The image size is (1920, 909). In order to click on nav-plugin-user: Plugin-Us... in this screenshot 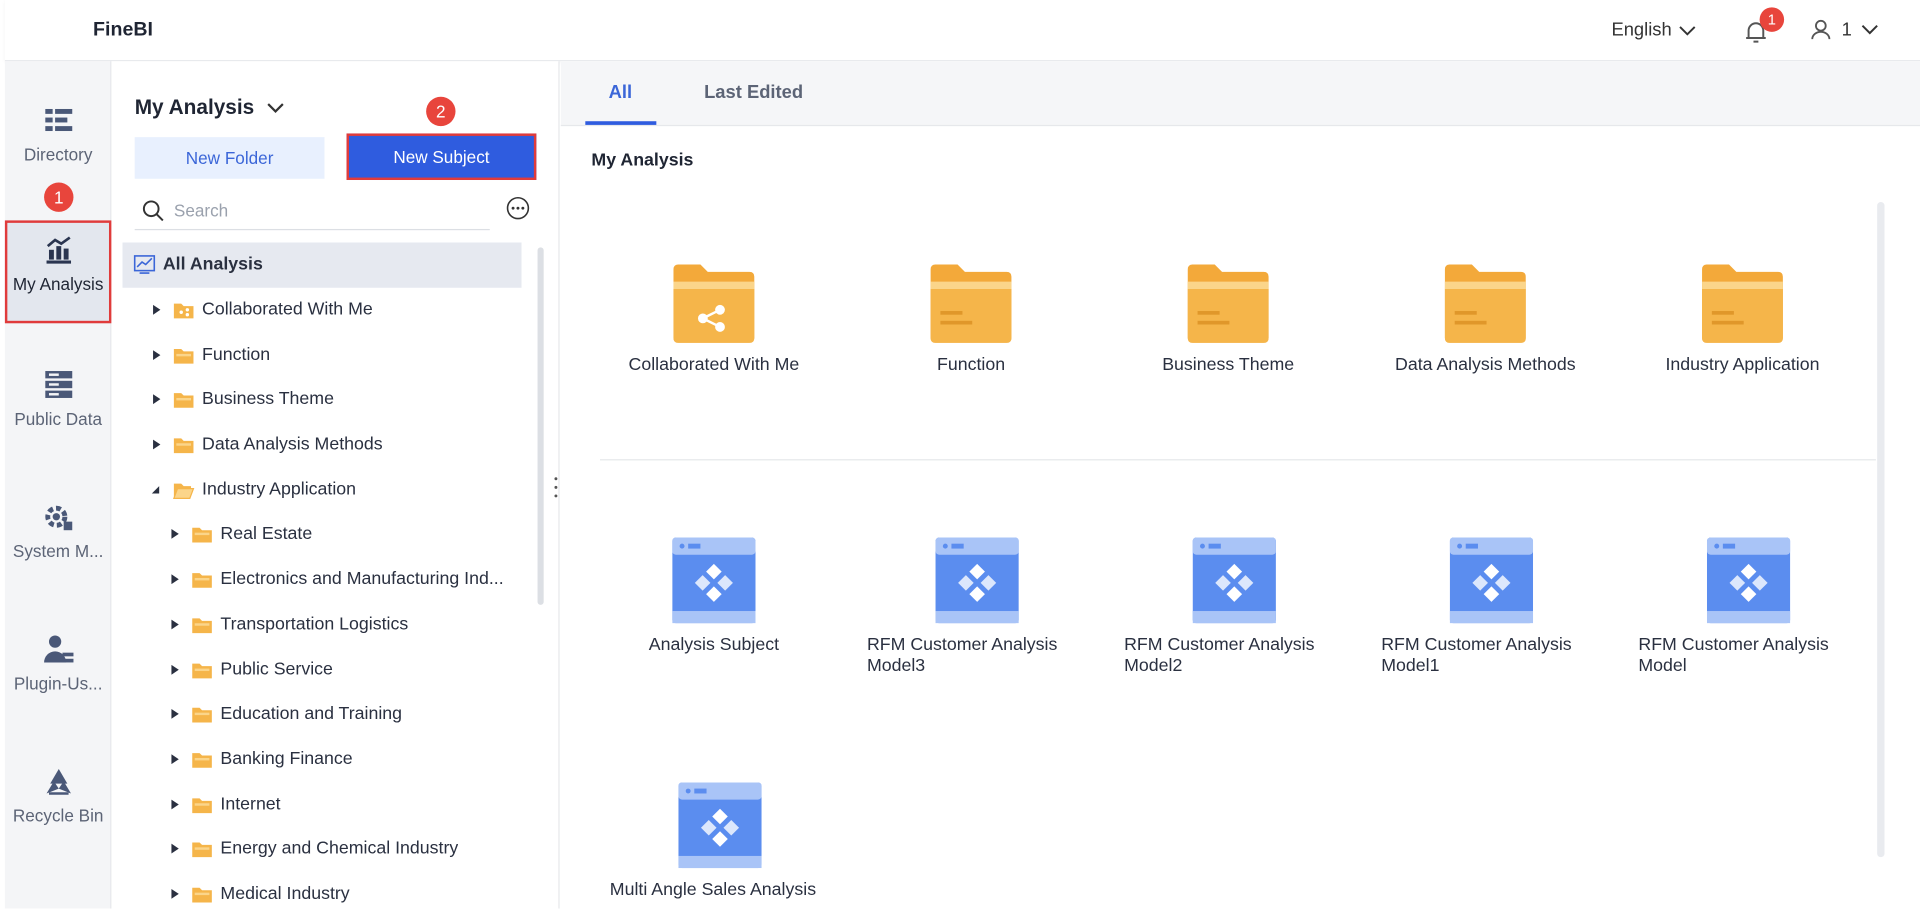, I will do `click(58, 671)`.